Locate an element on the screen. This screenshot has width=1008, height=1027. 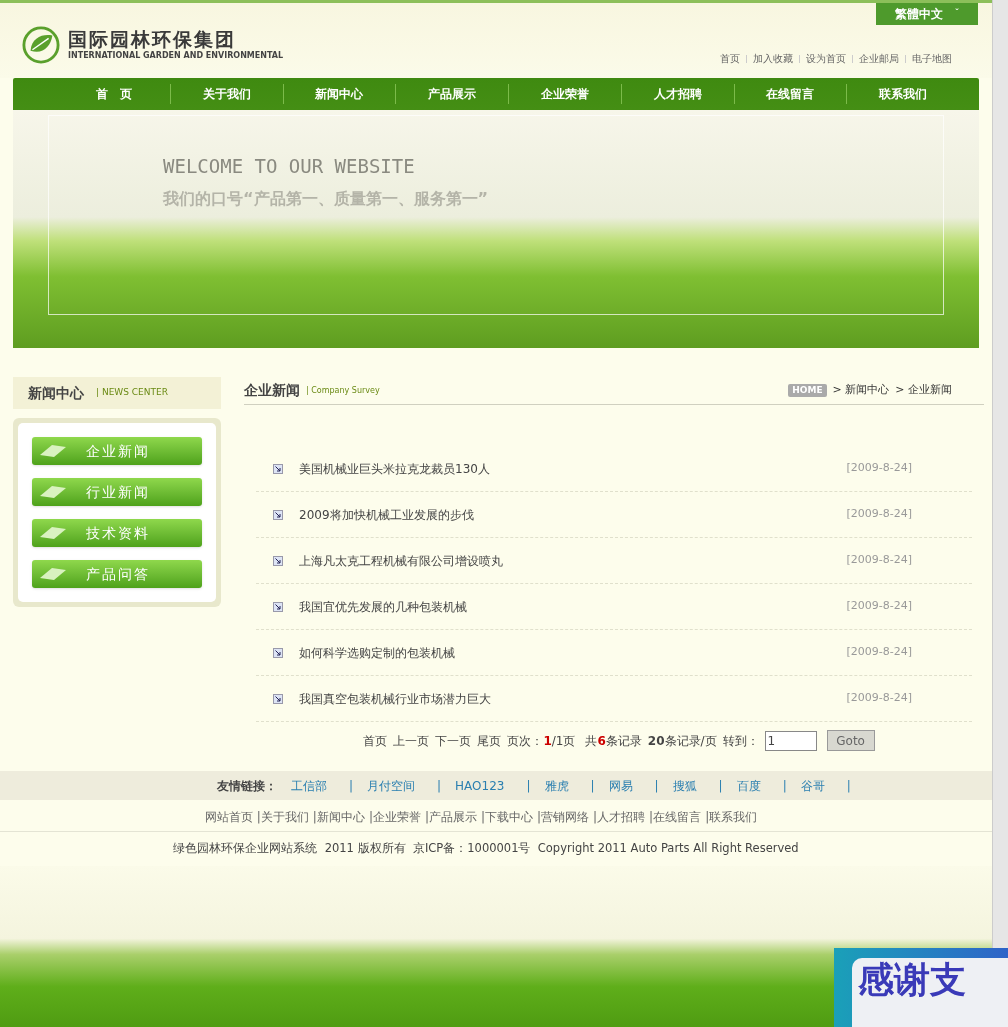
news-title-link: 如何科学选购定制的包装机械 is located at coordinates (573, 652).